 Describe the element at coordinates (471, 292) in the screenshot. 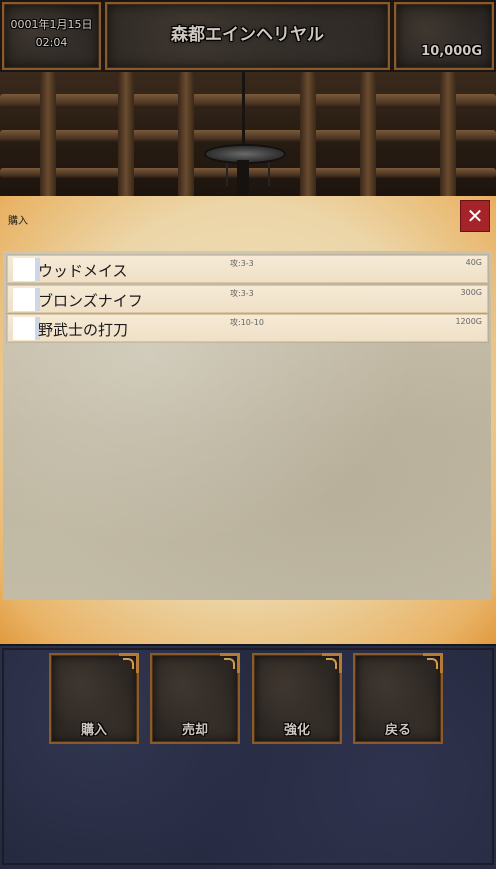

I see `item-price: 300G` at that location.